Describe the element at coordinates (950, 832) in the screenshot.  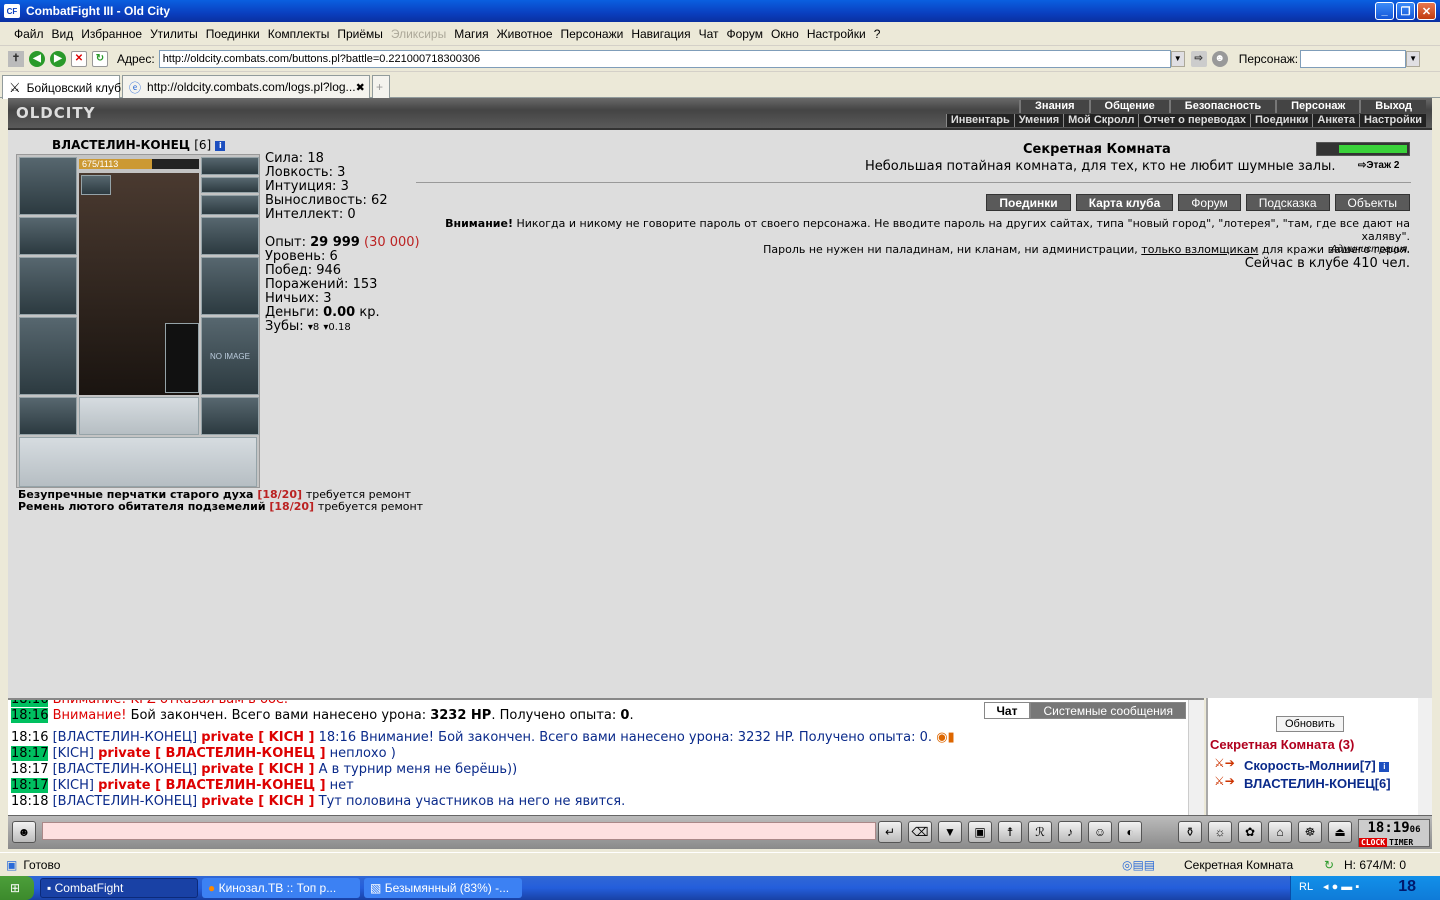
I see `filter-icon: ▼` at that location.